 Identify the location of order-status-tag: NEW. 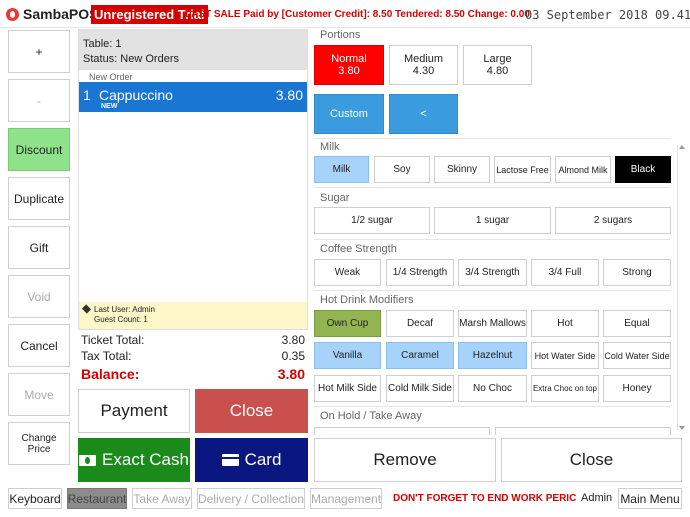
(109, 106).